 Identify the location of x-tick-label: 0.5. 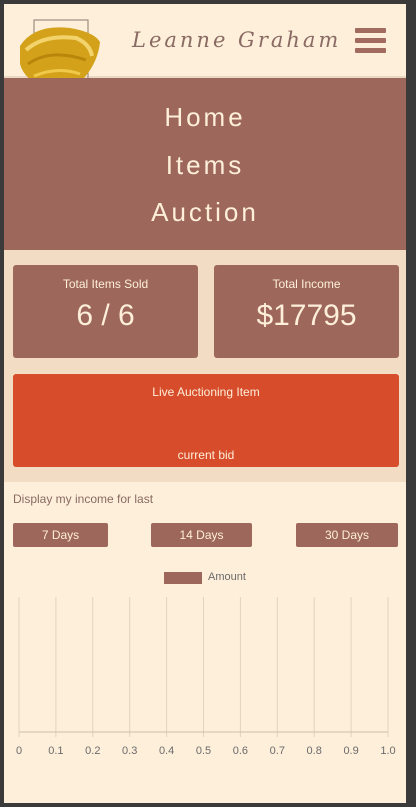
(203, 751).